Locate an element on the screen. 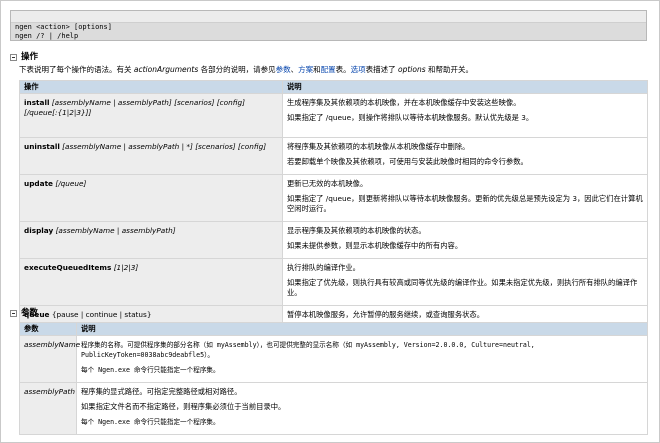  description-text: 更新已无效的本机映像。 is located at coordinates (327, 183).